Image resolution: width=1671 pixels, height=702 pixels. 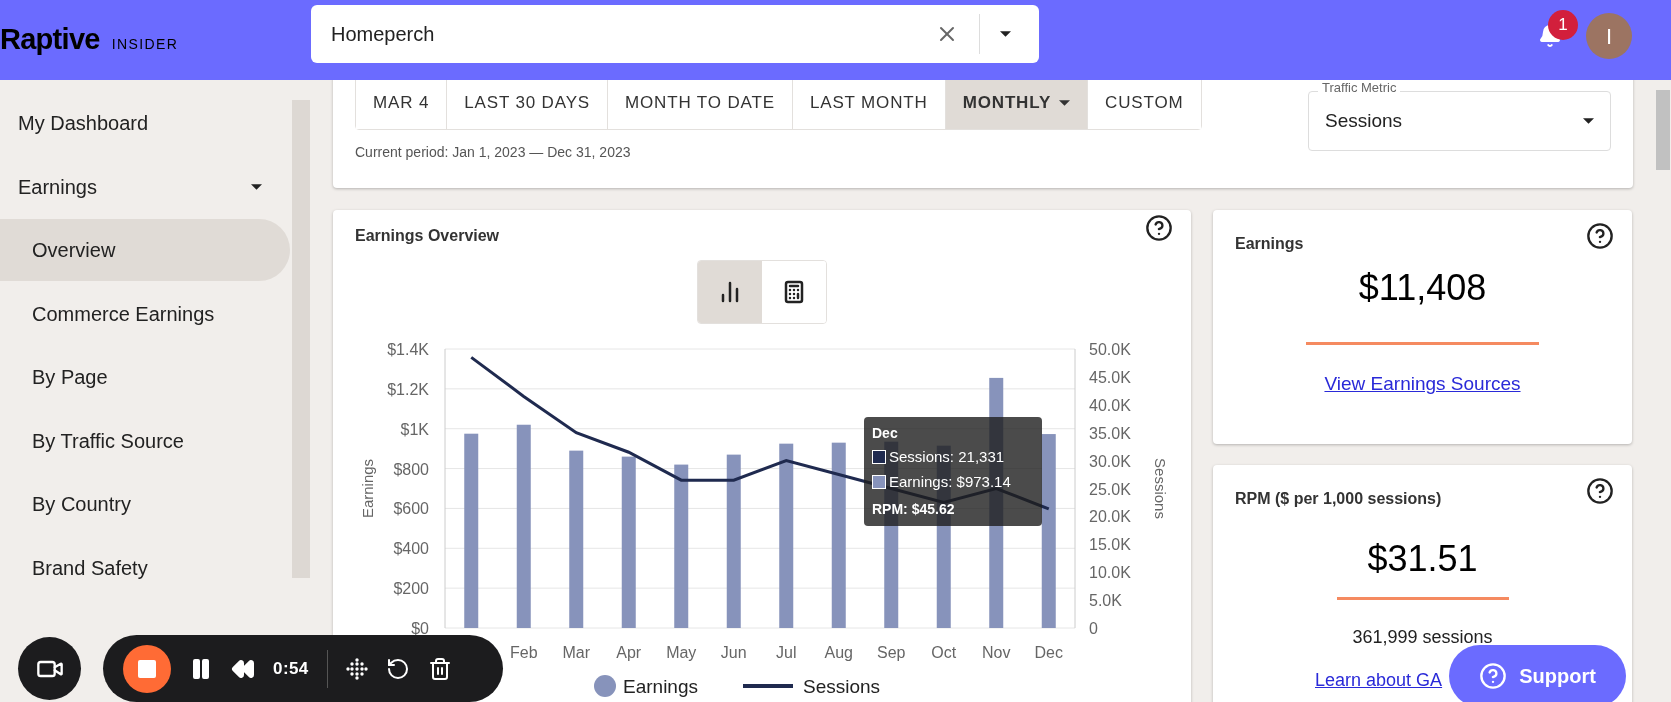 I want to click on sidebar-item: Earnings, so click(x=145, y=186).